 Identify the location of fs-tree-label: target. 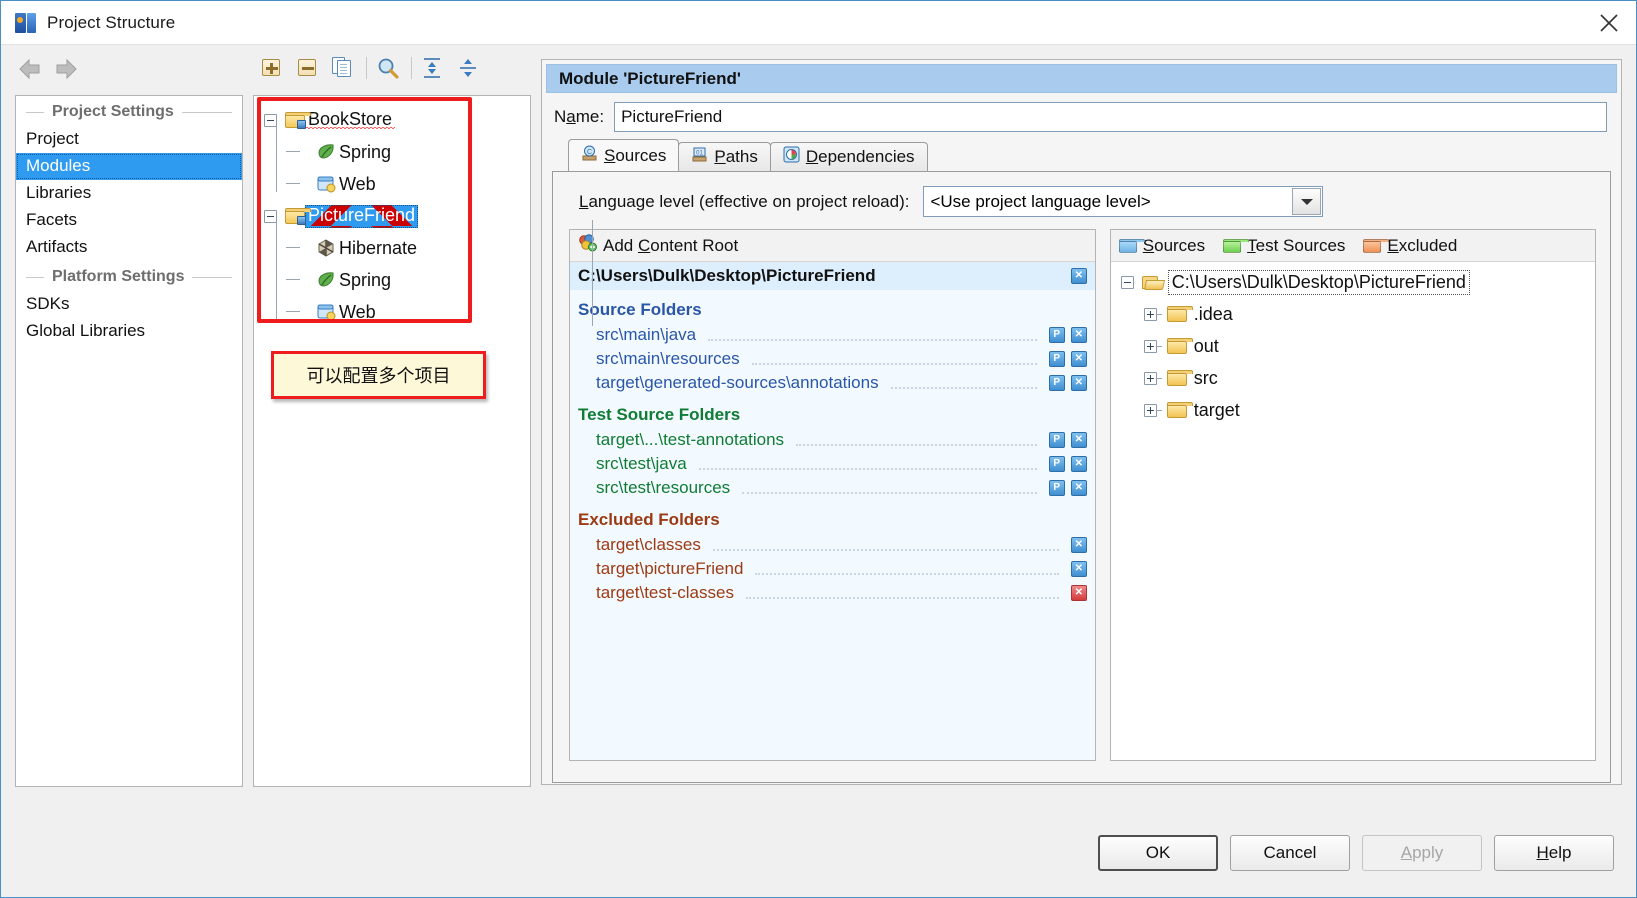
(1216, 409).